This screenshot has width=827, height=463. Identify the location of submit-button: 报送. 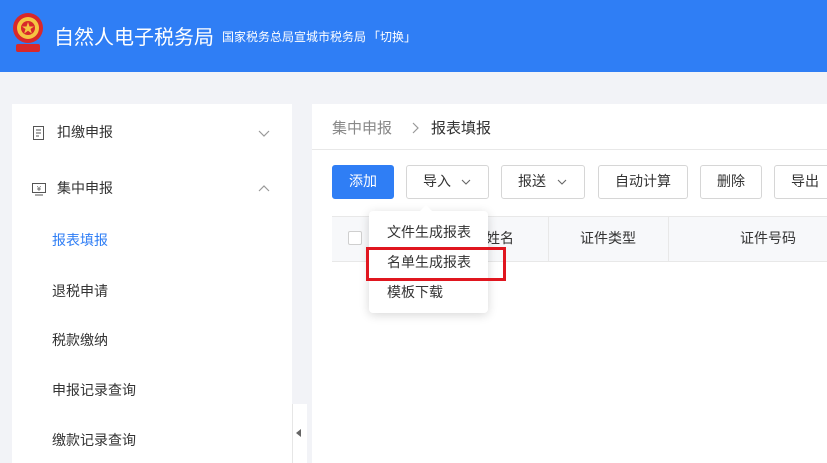
(543, 182).